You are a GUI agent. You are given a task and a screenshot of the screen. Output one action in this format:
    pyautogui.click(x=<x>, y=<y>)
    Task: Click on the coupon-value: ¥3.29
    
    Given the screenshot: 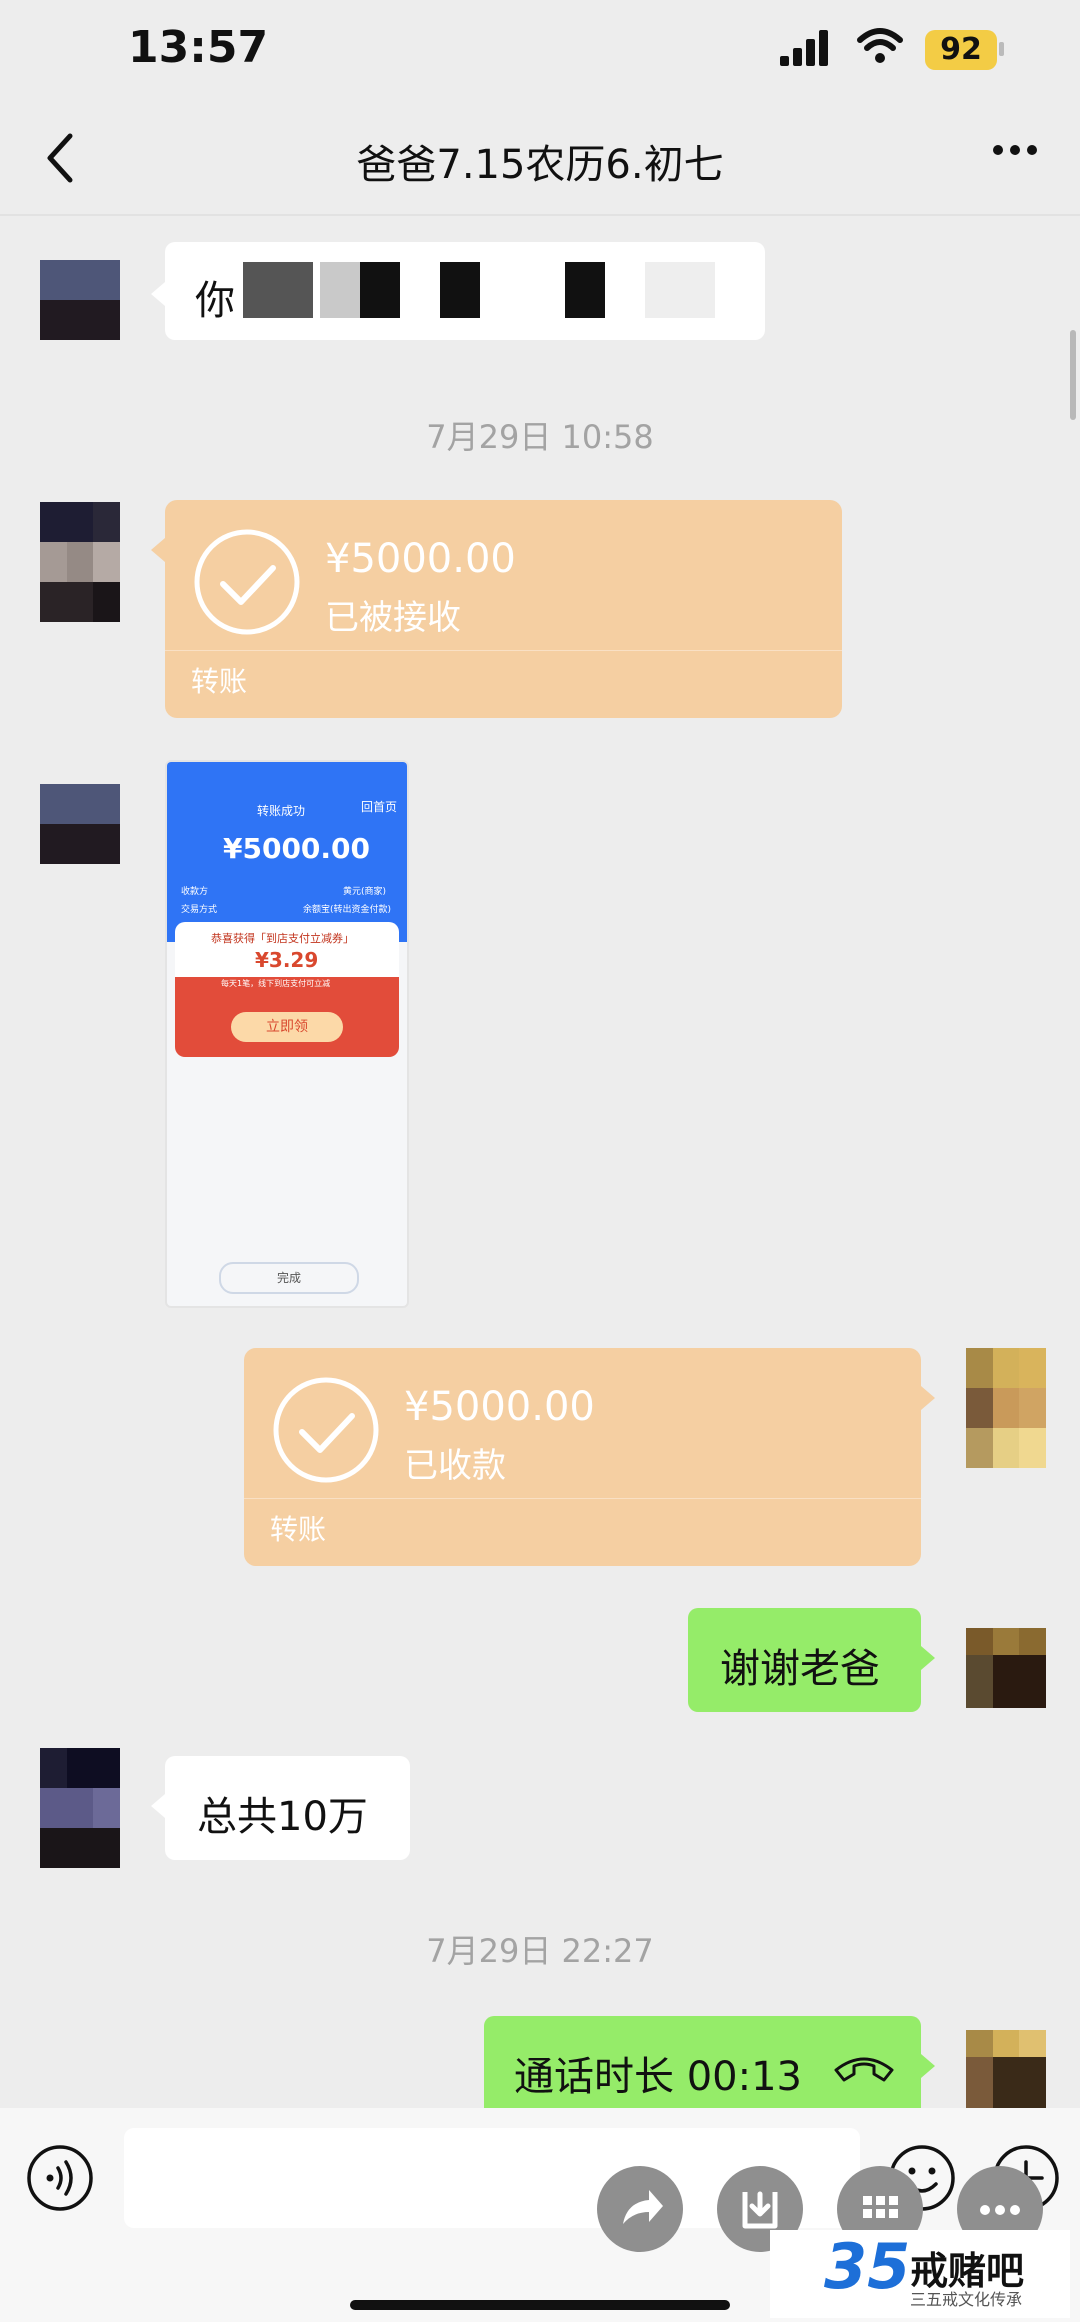 What is the action you would take?
    pyautogui.click(x=287, y=960)
    